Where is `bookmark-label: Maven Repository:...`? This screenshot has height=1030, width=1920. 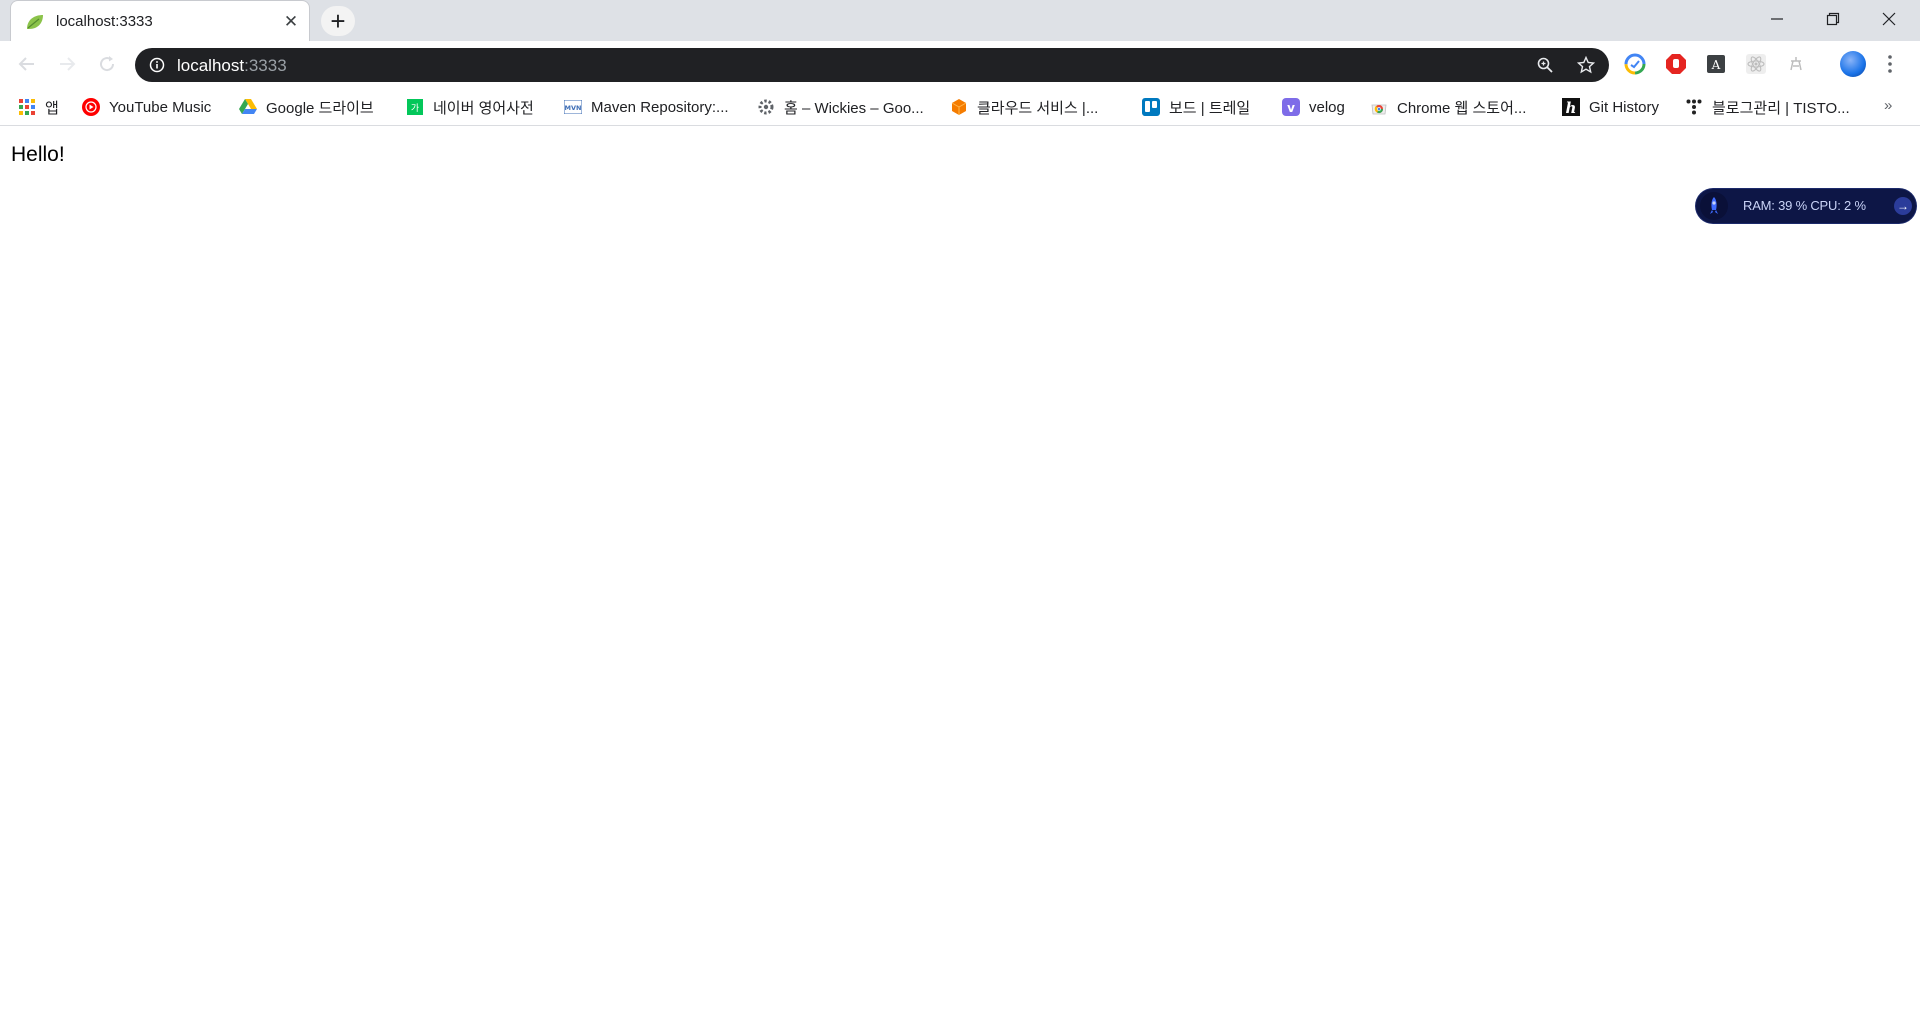
bookmark-label: Maven Repository:... is located at coordinates (660, 107).